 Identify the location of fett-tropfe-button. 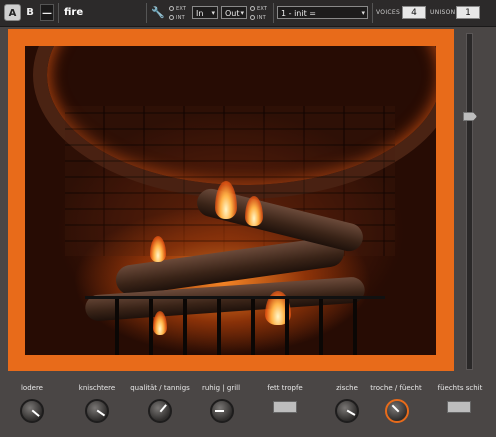
(285, 407).